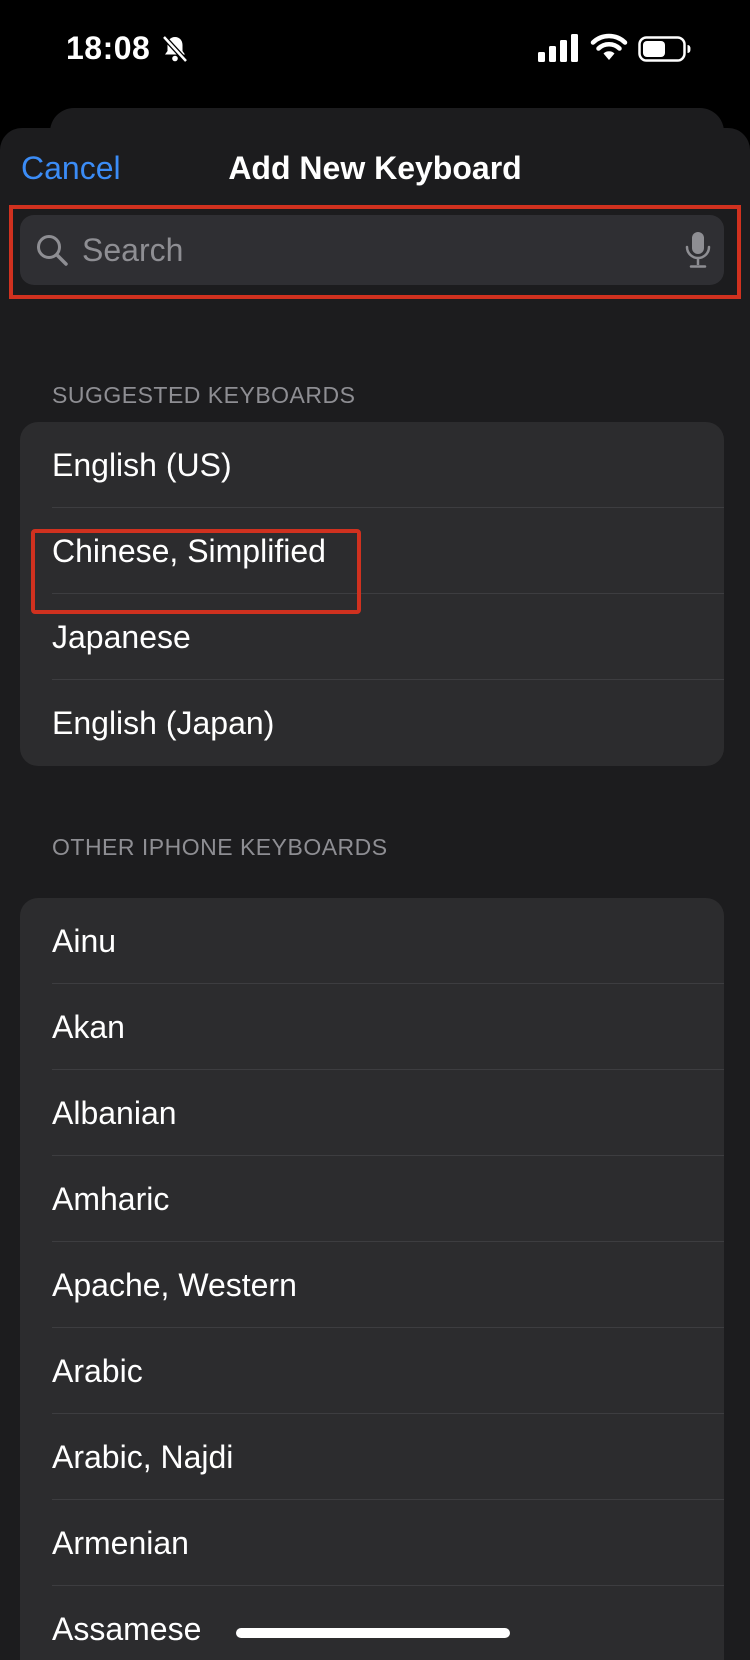 This screenshot has width=750, height=1660. What do you see at coordinates (372, 1457) in the screenshot?
I see `list-item: Arabic, Najdi` at bounding box center [372, 1457].